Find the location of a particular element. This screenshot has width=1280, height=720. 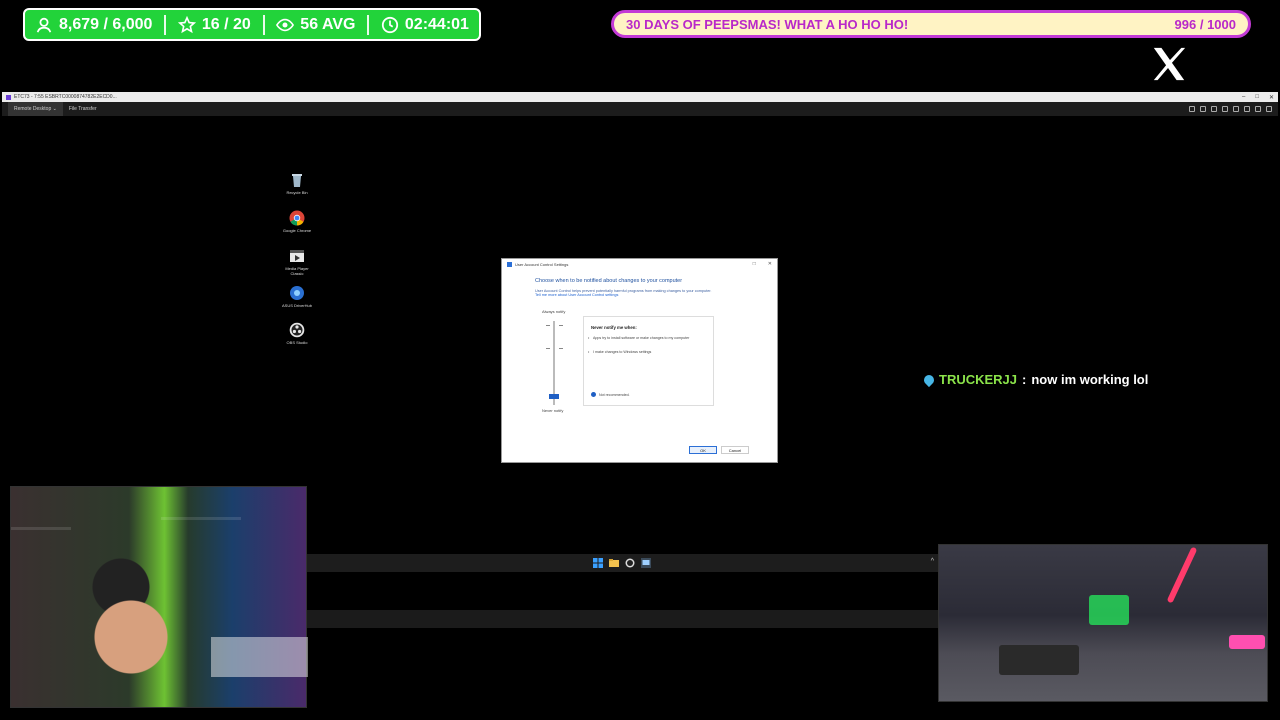

ok-button: OK is located at coordinates (703, 450).